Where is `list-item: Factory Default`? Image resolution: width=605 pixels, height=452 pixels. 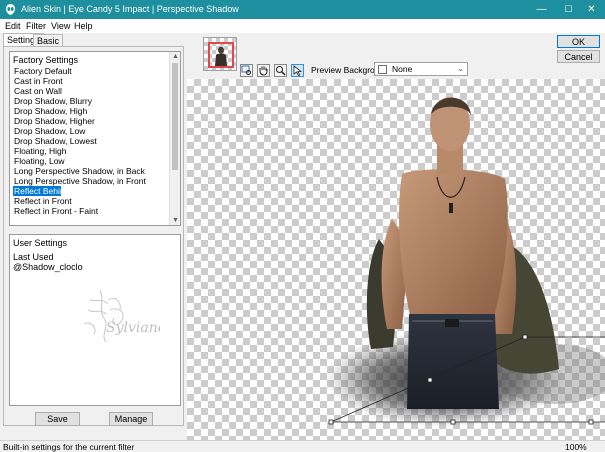 list-item: Factory Default is located at coordinates (90, 71).